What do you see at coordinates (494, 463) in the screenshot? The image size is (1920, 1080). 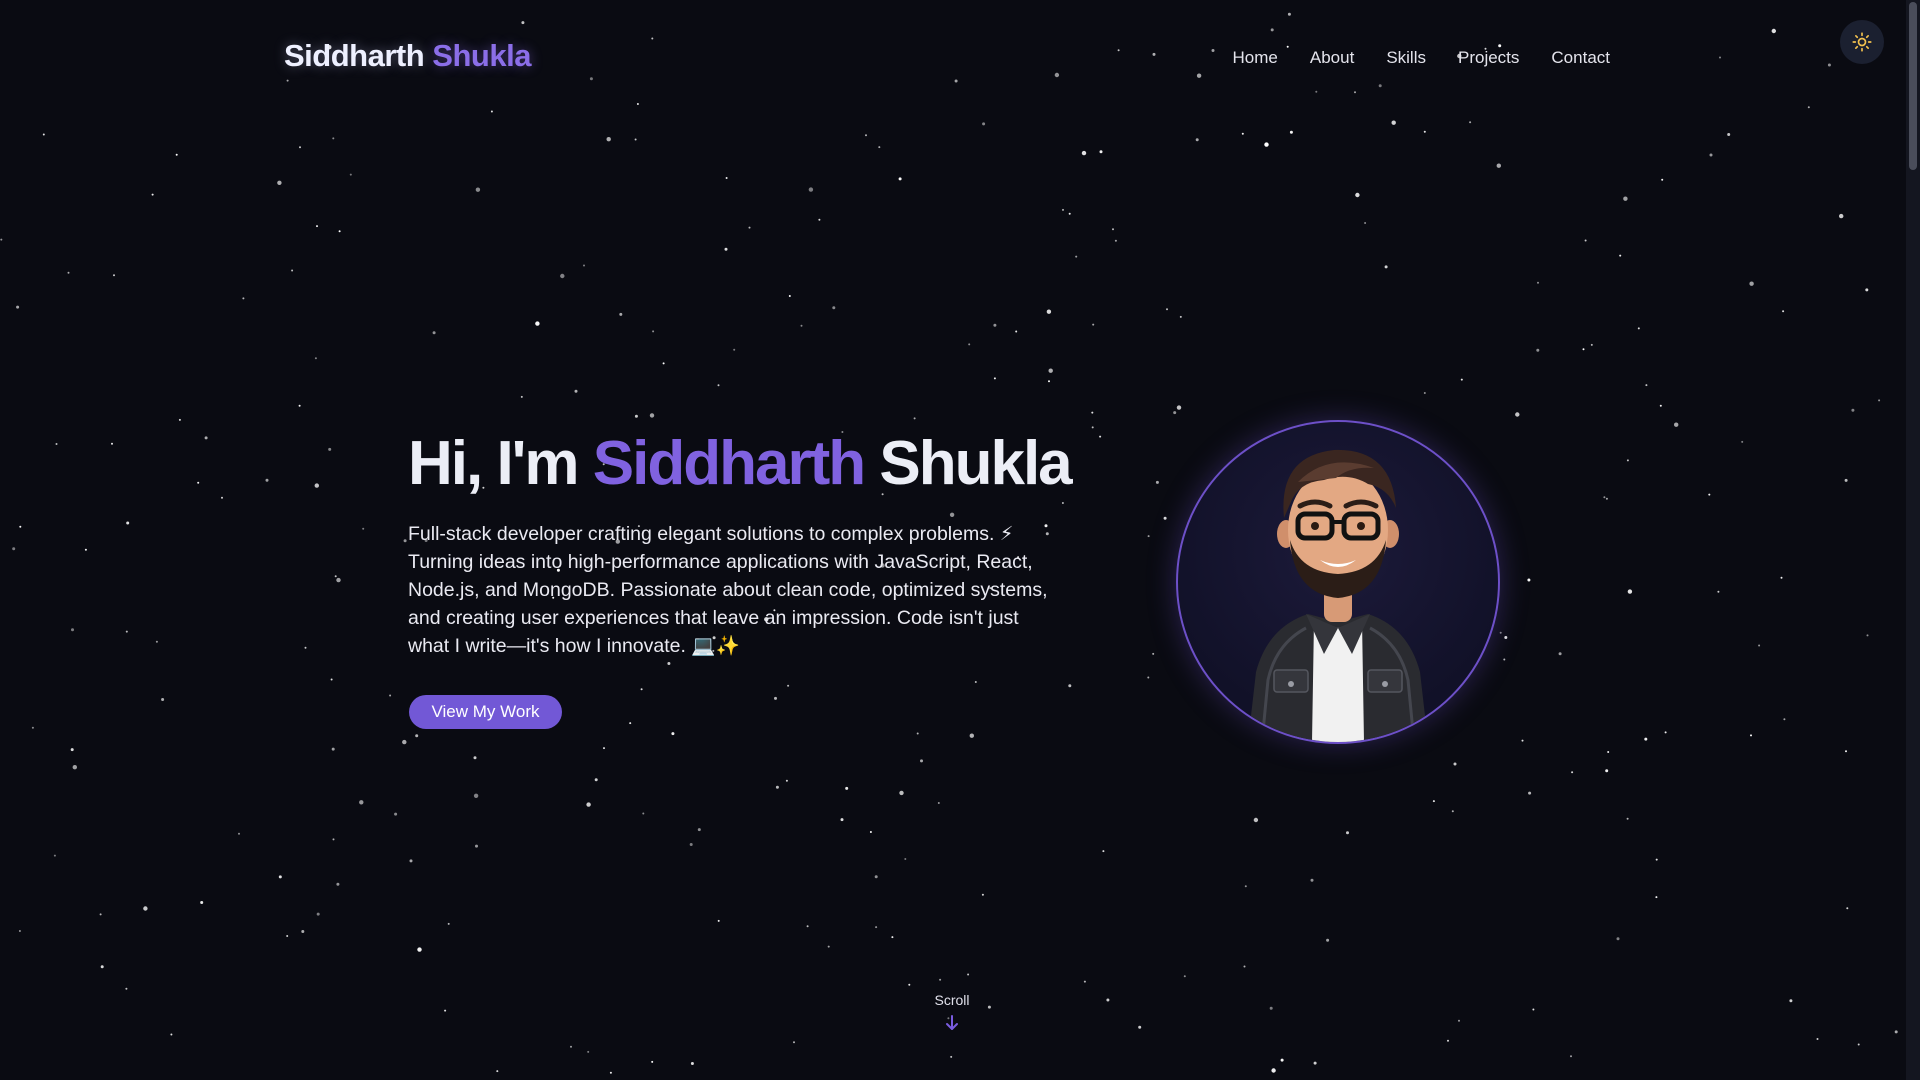 I see `hero-greeting: Hi, I'm` at bounding box center [494, 463].